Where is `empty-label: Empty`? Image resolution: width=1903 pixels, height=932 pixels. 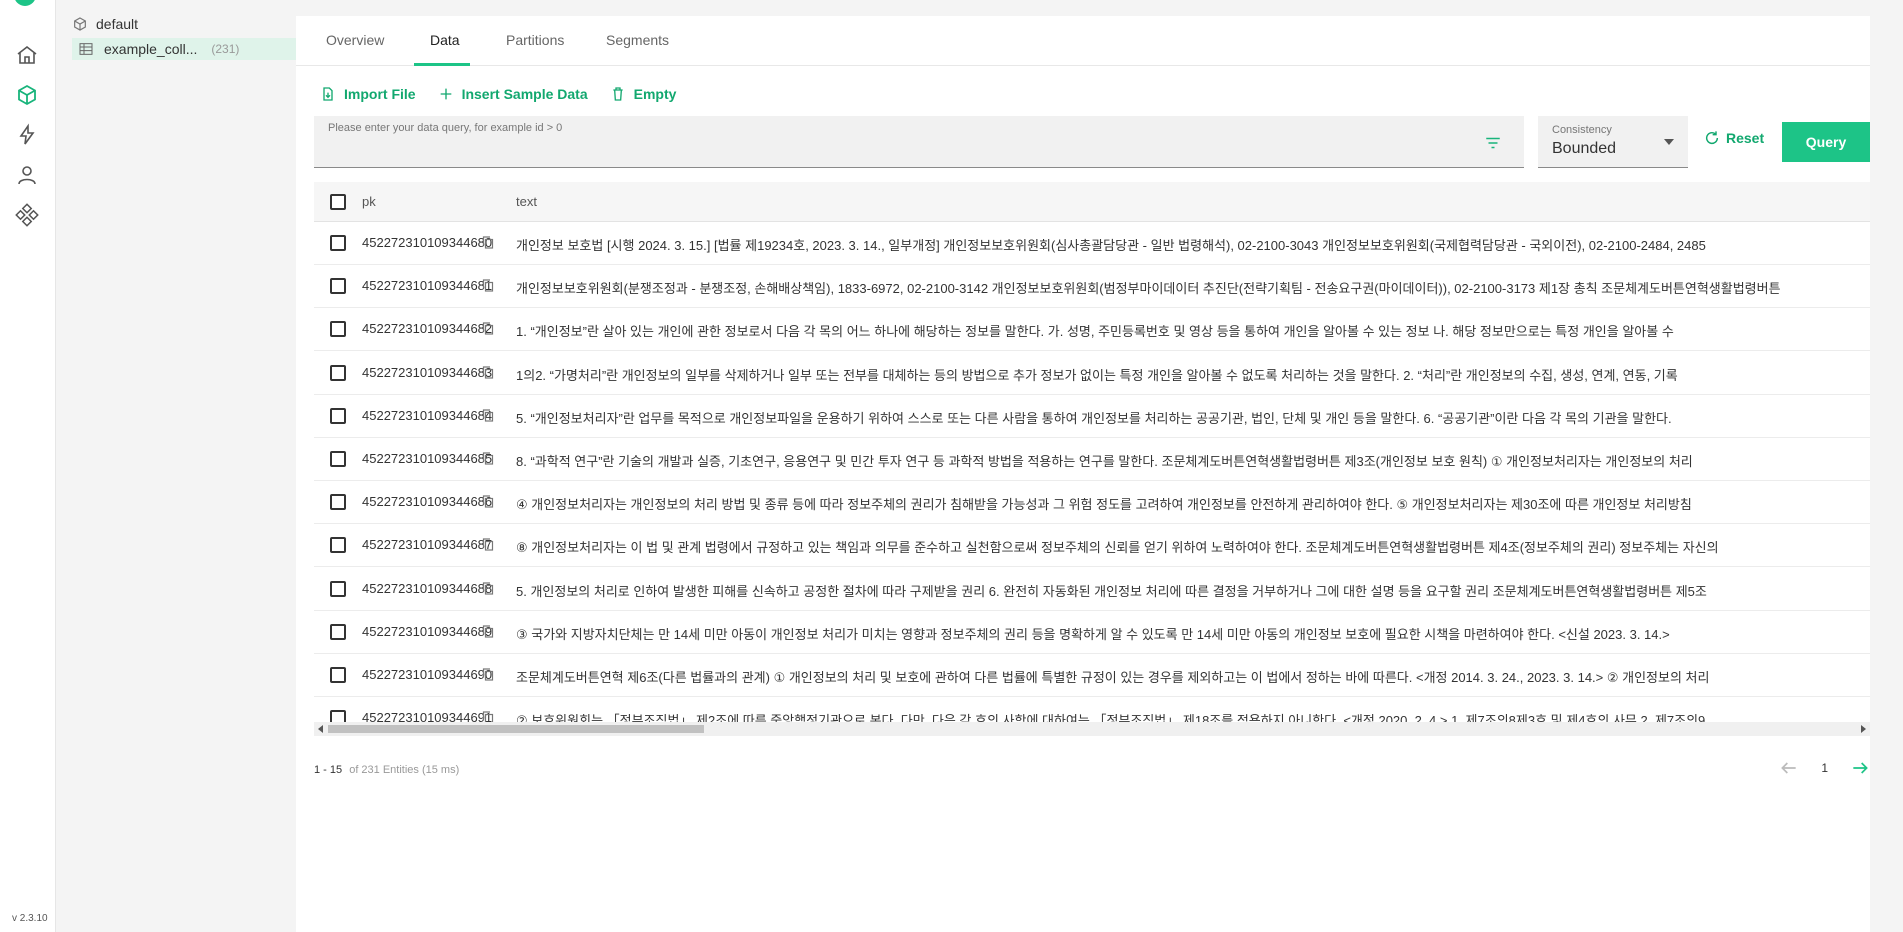 empty-label: Empty is located at coordinates (655, 94).